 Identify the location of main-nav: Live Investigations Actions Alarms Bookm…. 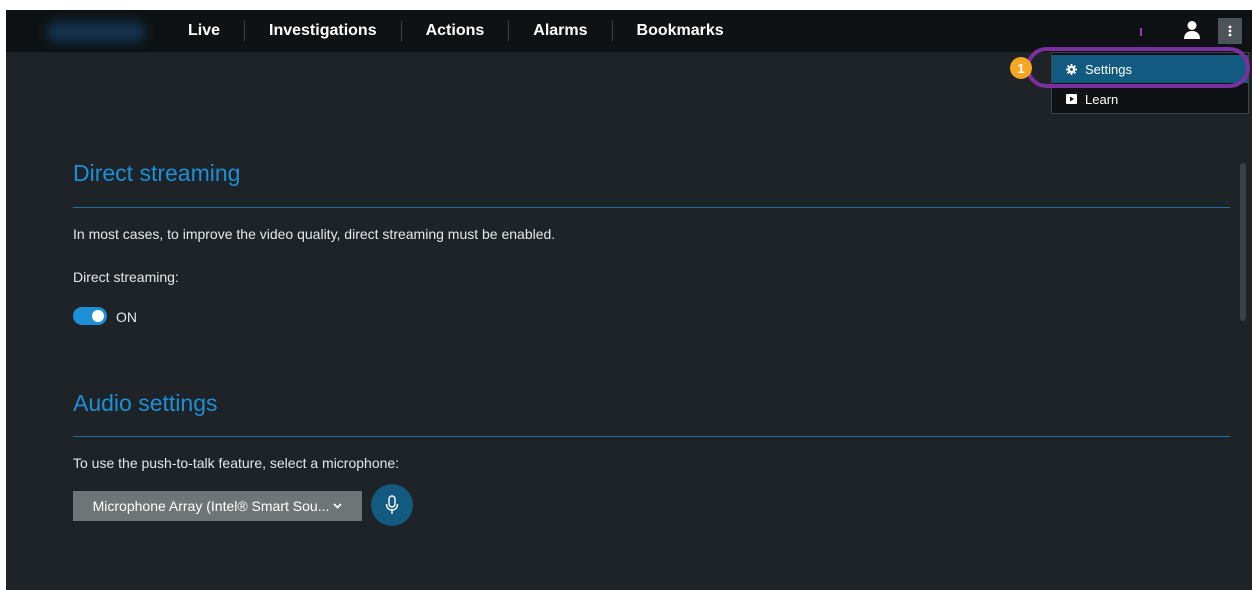
(456, 31).